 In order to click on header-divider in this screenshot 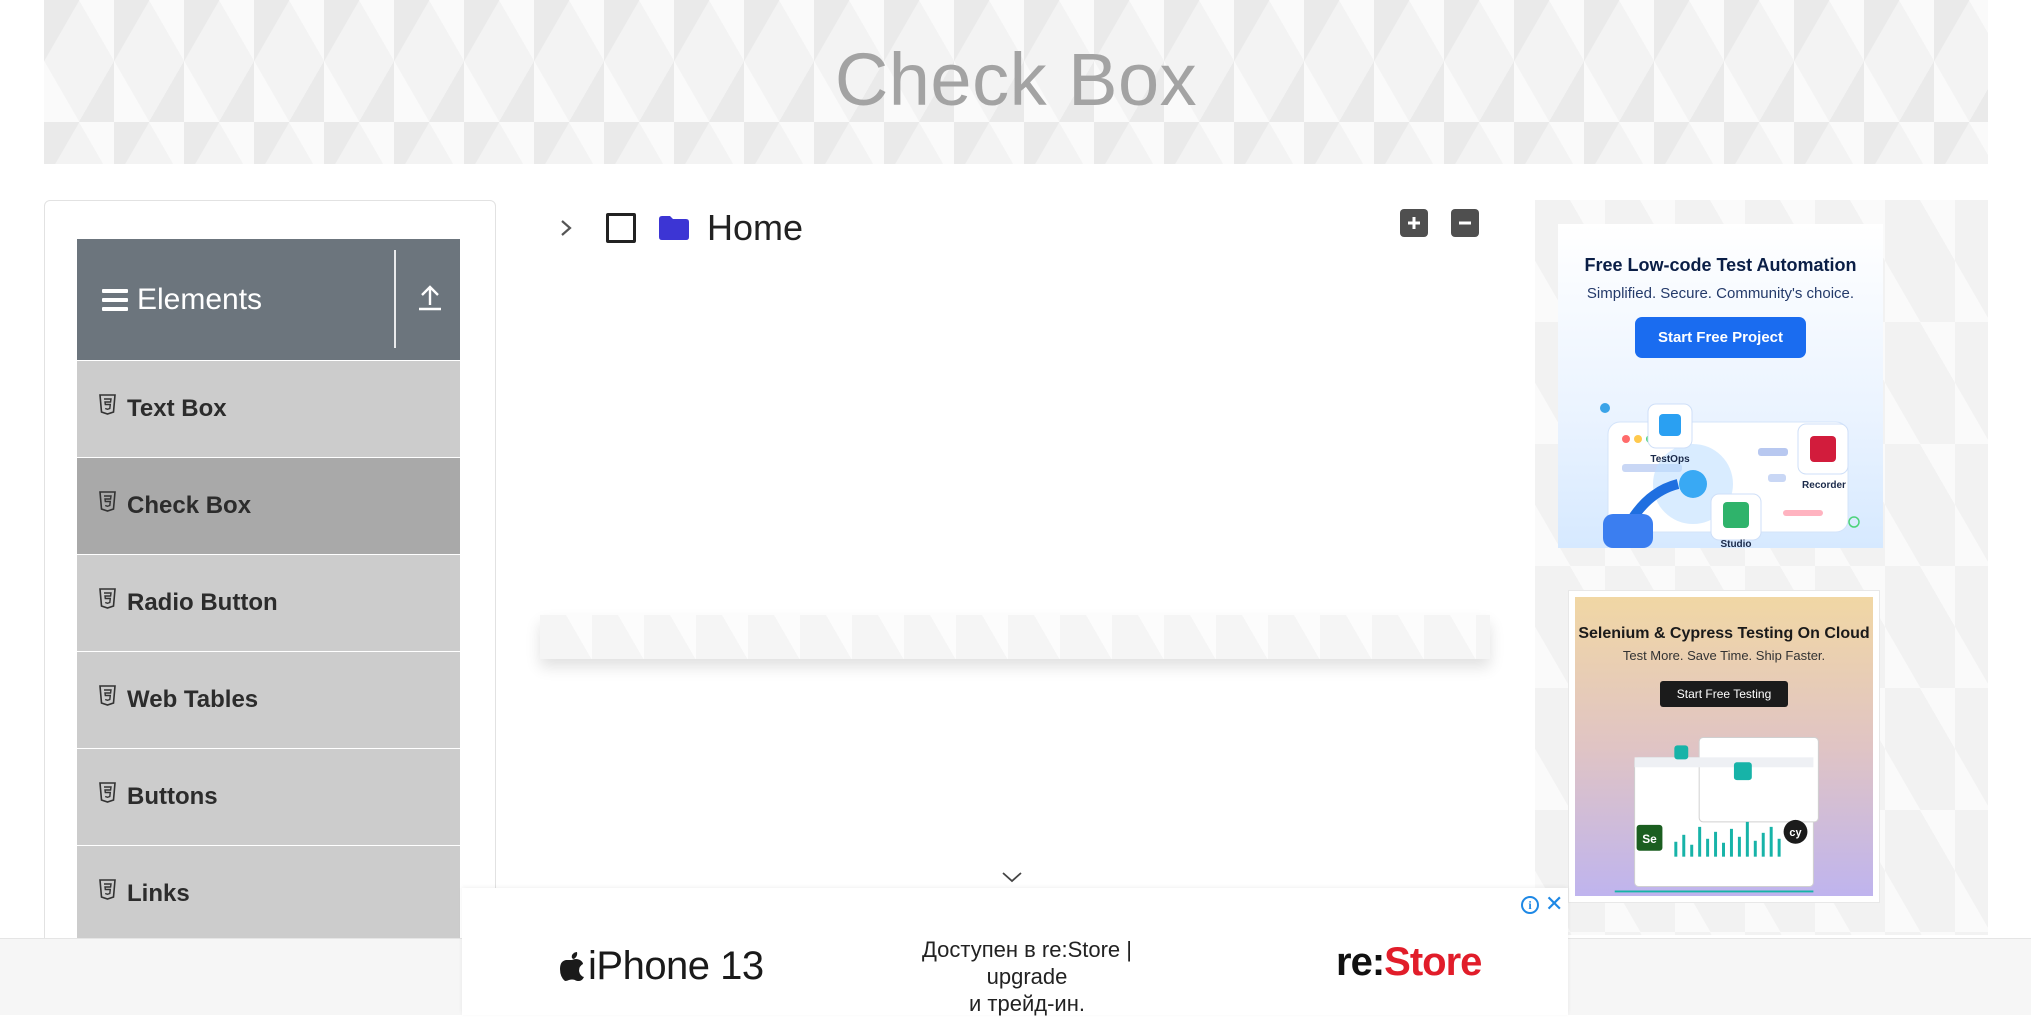, I will do `click(395, 299)`.